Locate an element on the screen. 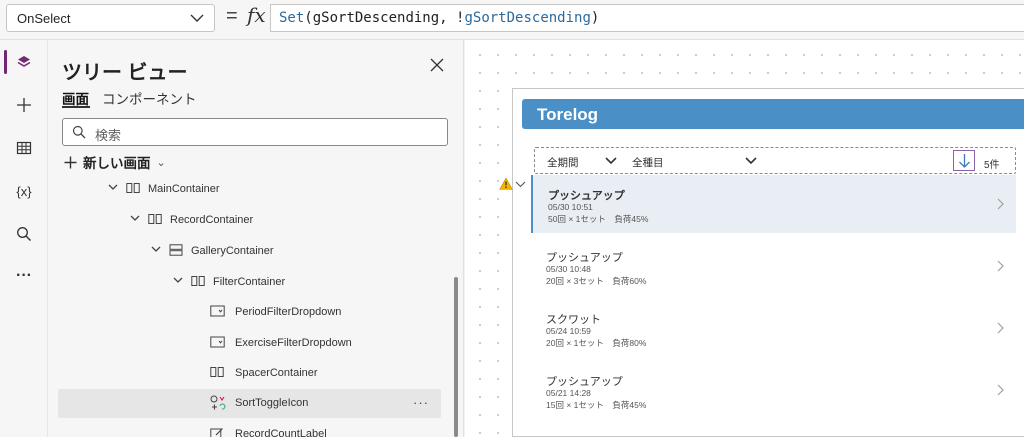 The height and width of the screenshot is (437, 1024). tree-node-exercisefilterdropdown: ExerciseFilterDropdown is located at coordinates (249, 343).